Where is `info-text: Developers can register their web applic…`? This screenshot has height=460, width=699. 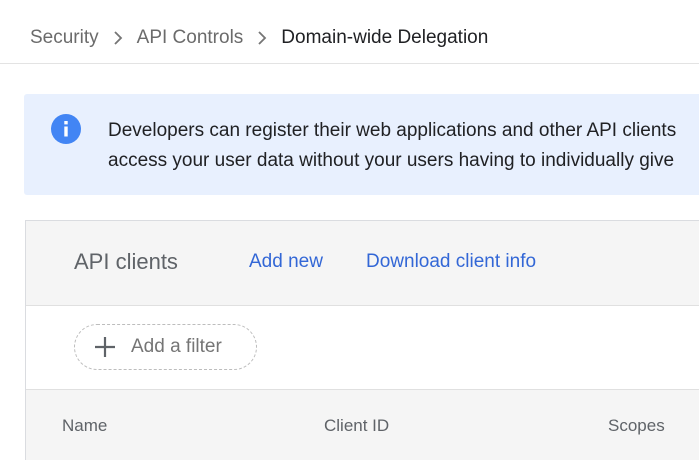
info-text: Developers can register their web applic… is located at coordinates (403, 146).